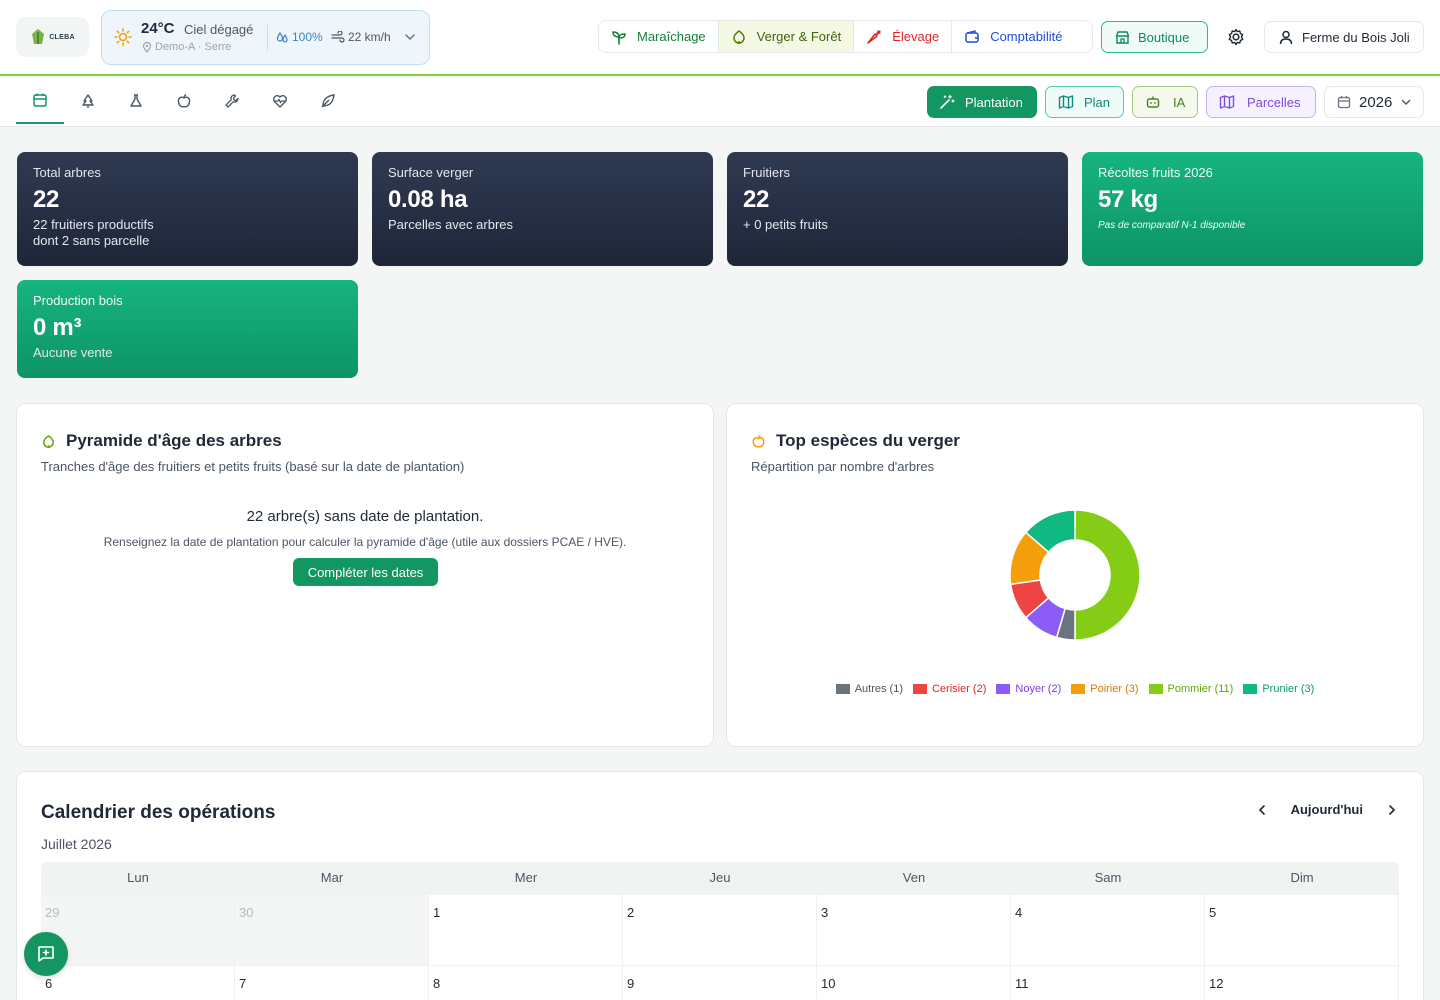  I want to click on tab-health, so click(280, 101).